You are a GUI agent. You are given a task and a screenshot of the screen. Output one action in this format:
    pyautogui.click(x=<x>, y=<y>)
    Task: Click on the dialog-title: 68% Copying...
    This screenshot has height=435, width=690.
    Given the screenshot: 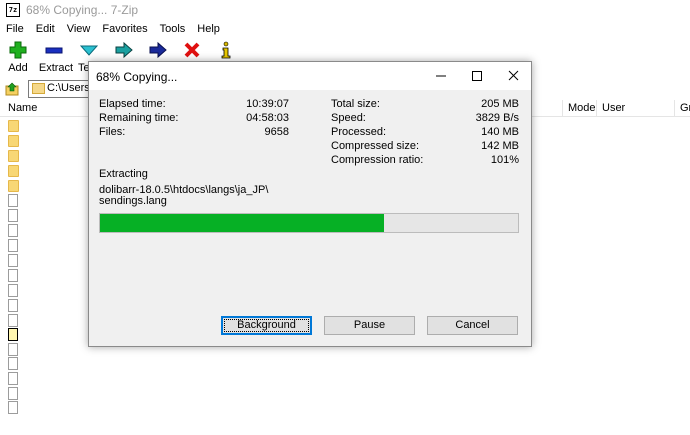 What is the action you would take?
    pyautogui.click(x=137, y=77)
    